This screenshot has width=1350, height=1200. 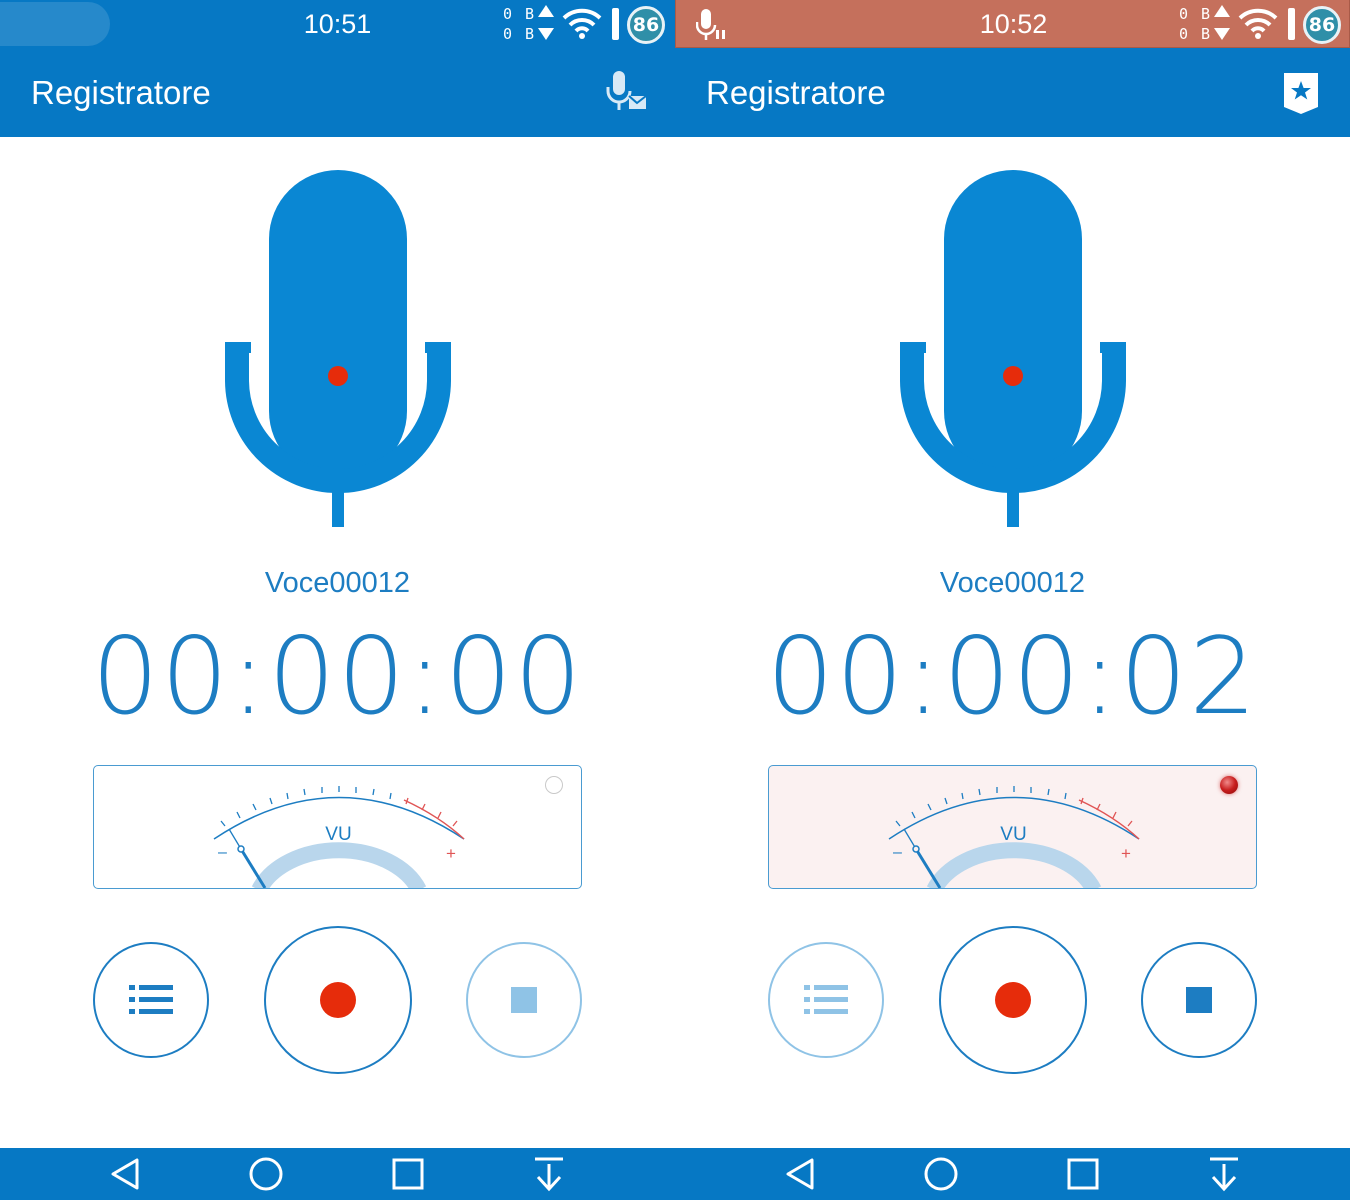 I want to click on status-bar: 10:52 0 B 0 B 86, so click(x=1012, y=24).